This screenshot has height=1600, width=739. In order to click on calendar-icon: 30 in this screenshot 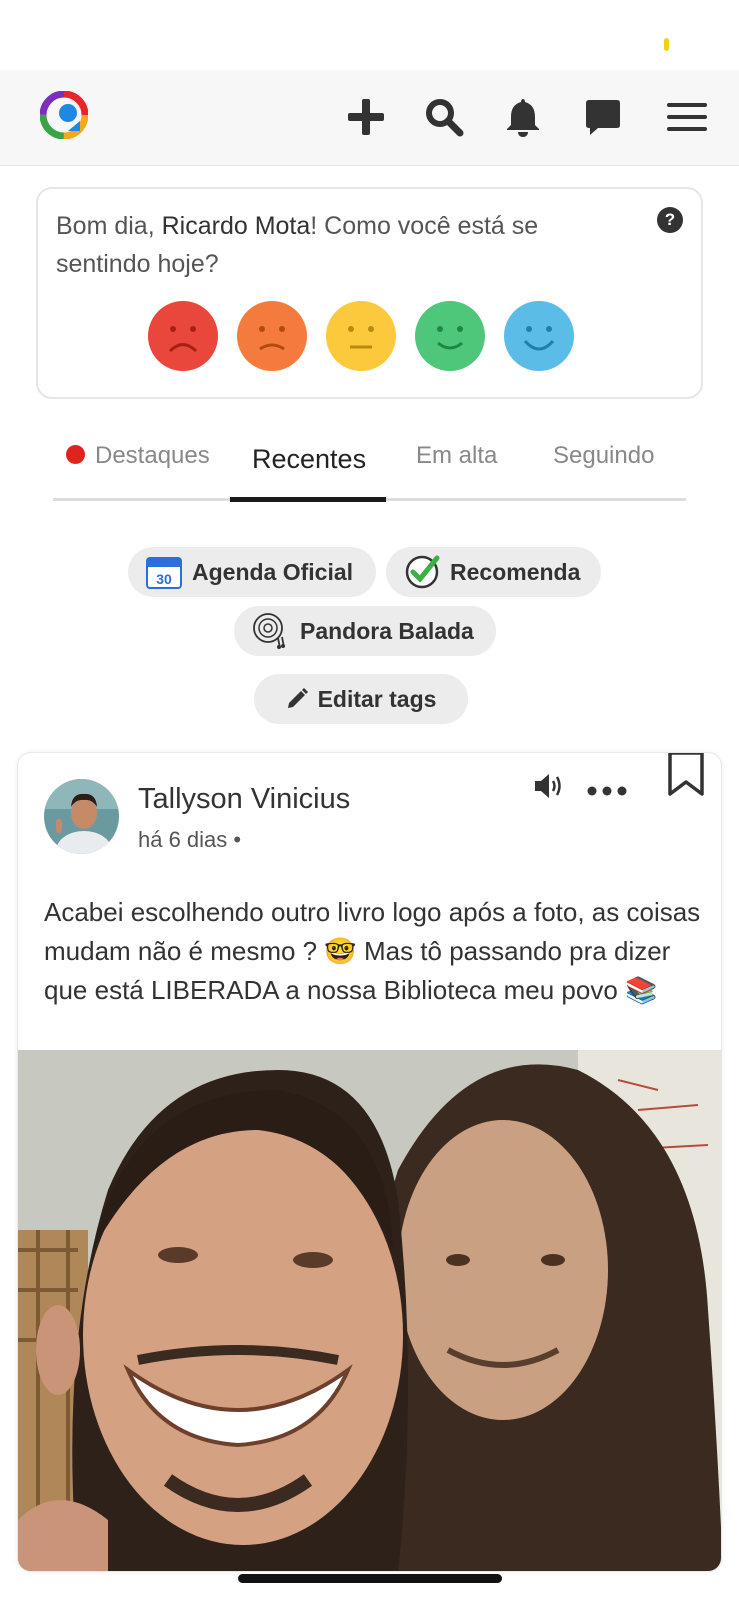, I will do `click(164, 572)`.